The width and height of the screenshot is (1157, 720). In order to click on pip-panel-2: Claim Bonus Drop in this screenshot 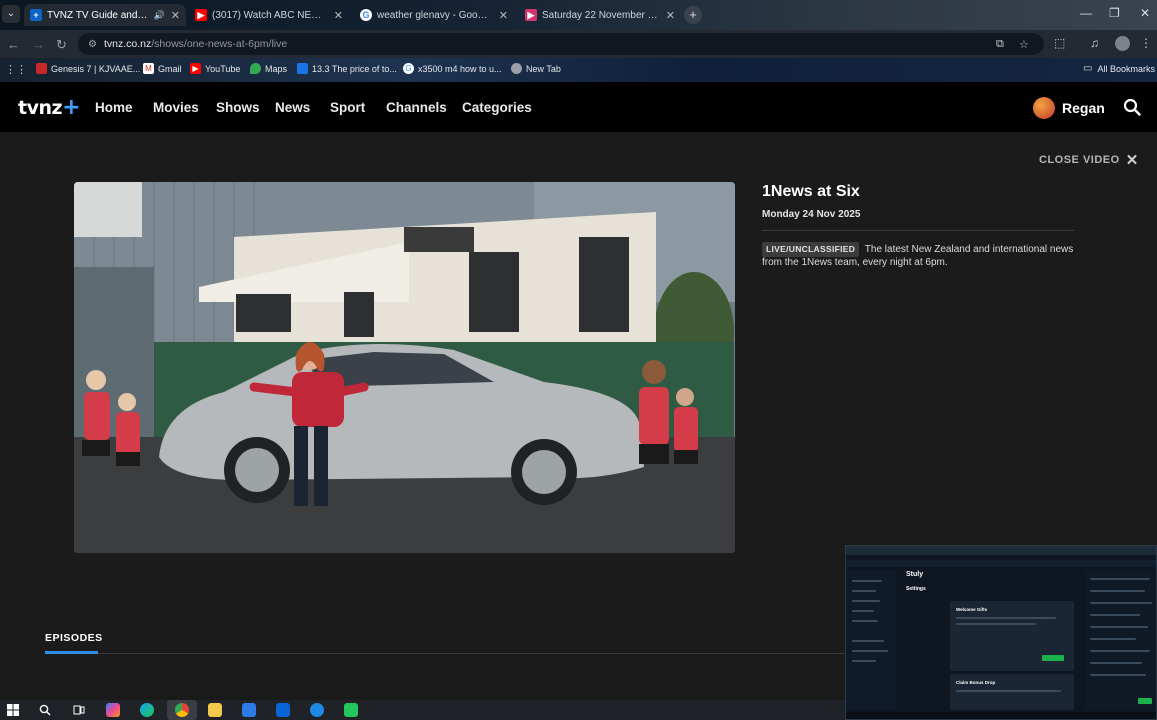, I will do `click(1012, 692)`.